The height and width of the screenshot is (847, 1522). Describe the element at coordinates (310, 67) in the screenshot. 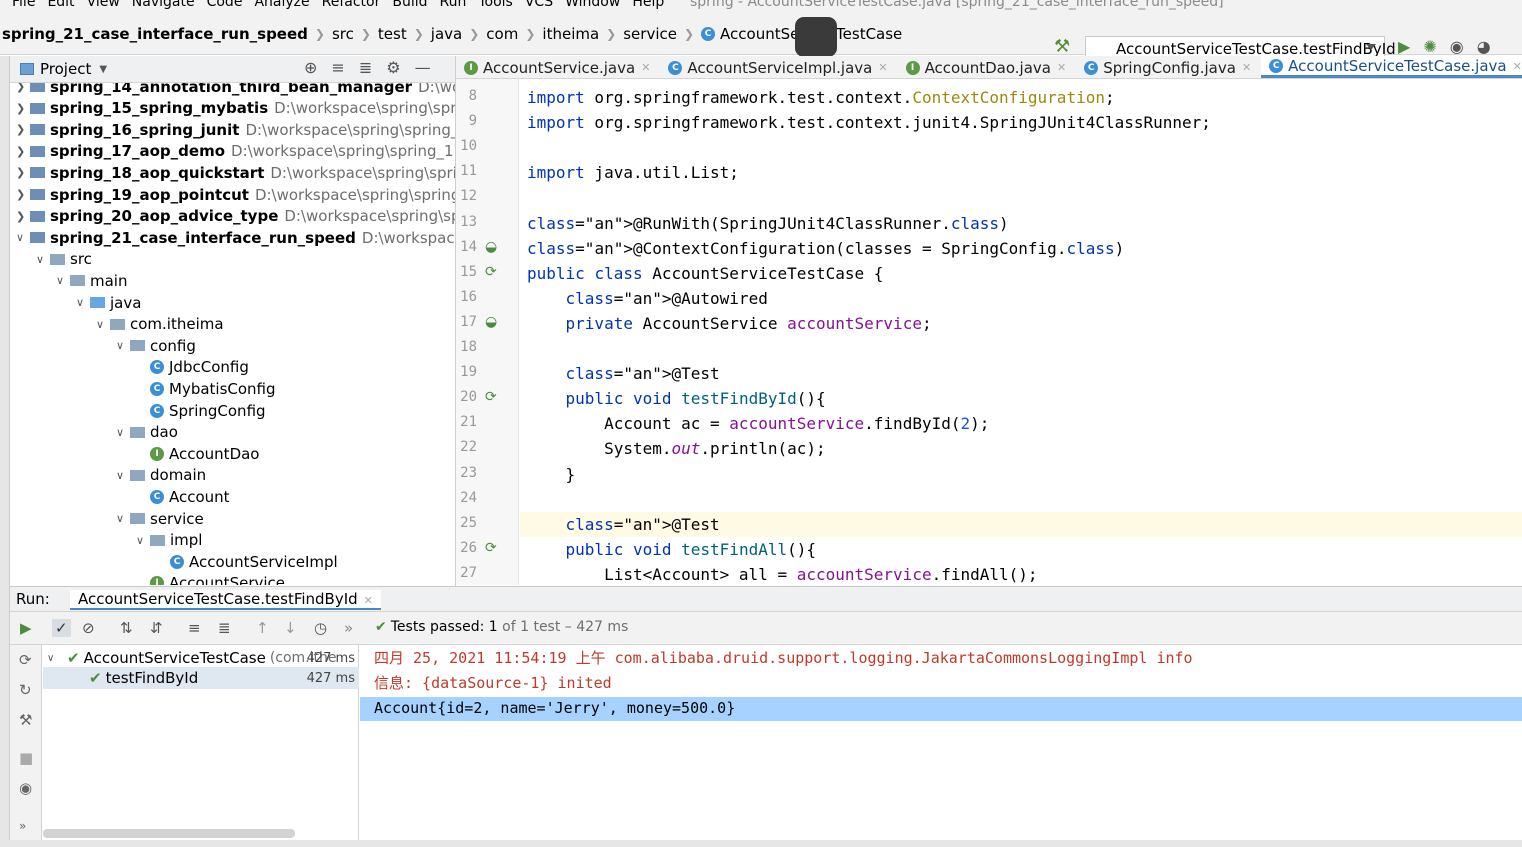

I see `locate-icon: ⊕` at that location.